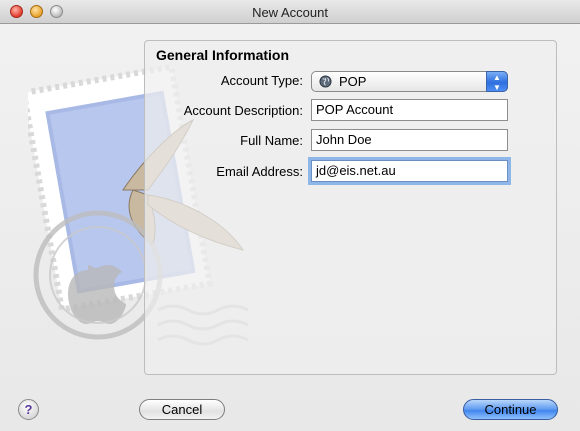  Describe the element at coordinates (259, 171) in the screenshot. I see `email-address-label: Email Address:` at that location.